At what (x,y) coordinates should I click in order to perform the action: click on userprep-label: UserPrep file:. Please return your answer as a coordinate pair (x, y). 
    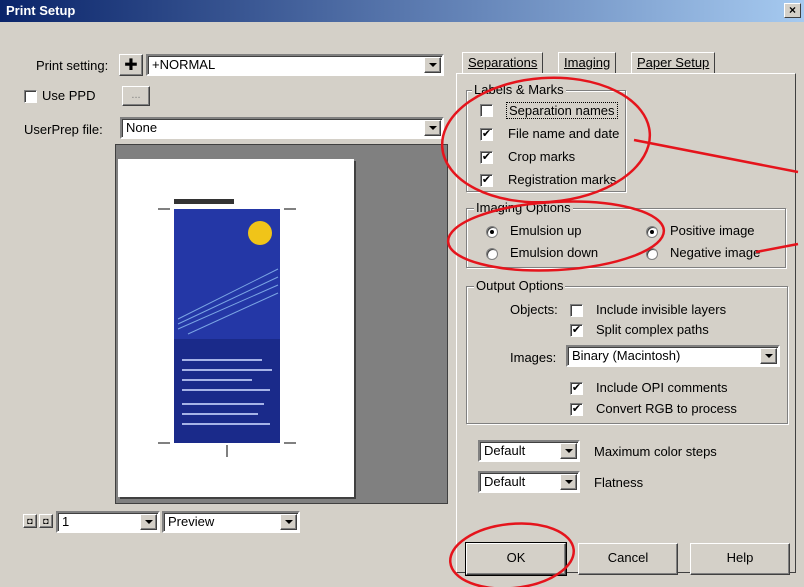
    Looking at the image, I should click on (63, 129).